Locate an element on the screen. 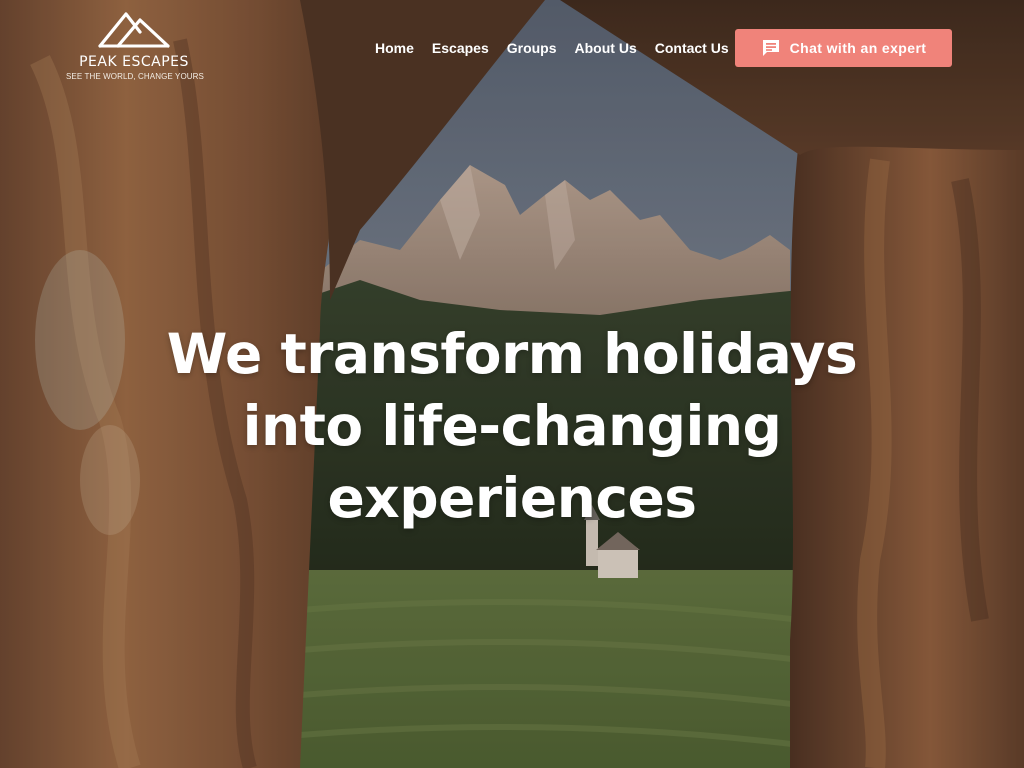 Image resolution: width=1024 pixels, height=768 pixels. chat-button-label: Chat with an expert is located at coordinates (858, 48).